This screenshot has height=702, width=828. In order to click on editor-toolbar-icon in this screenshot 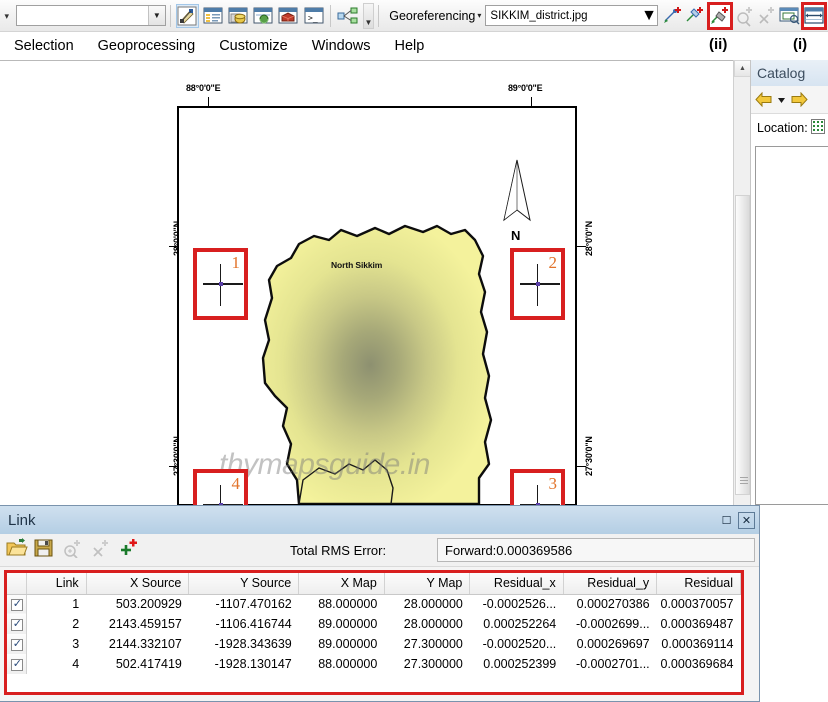, I will do `click(187, 15)`.